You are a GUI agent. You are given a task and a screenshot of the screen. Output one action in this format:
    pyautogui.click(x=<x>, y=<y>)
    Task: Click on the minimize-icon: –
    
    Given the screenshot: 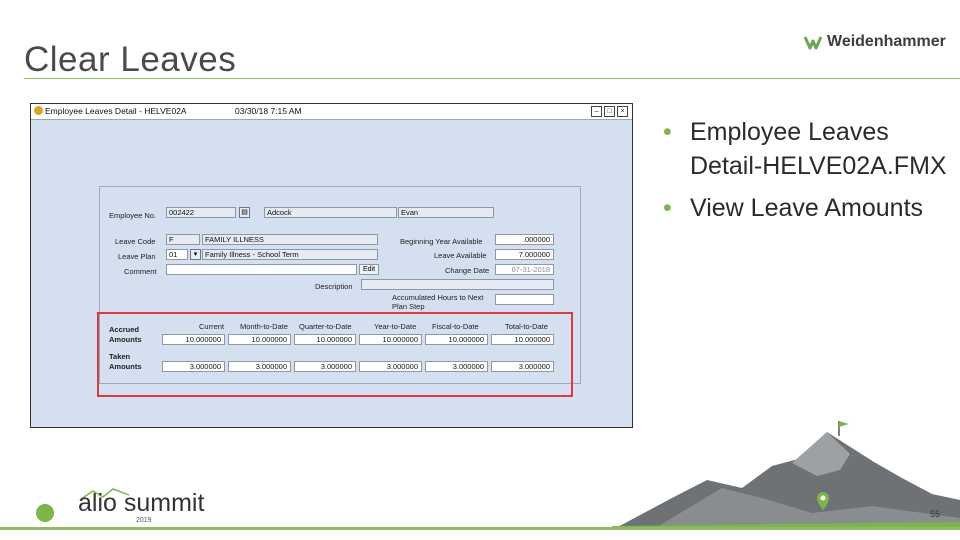 What is the action you would take?
    pyautogui.click(x=596, y=111)
    